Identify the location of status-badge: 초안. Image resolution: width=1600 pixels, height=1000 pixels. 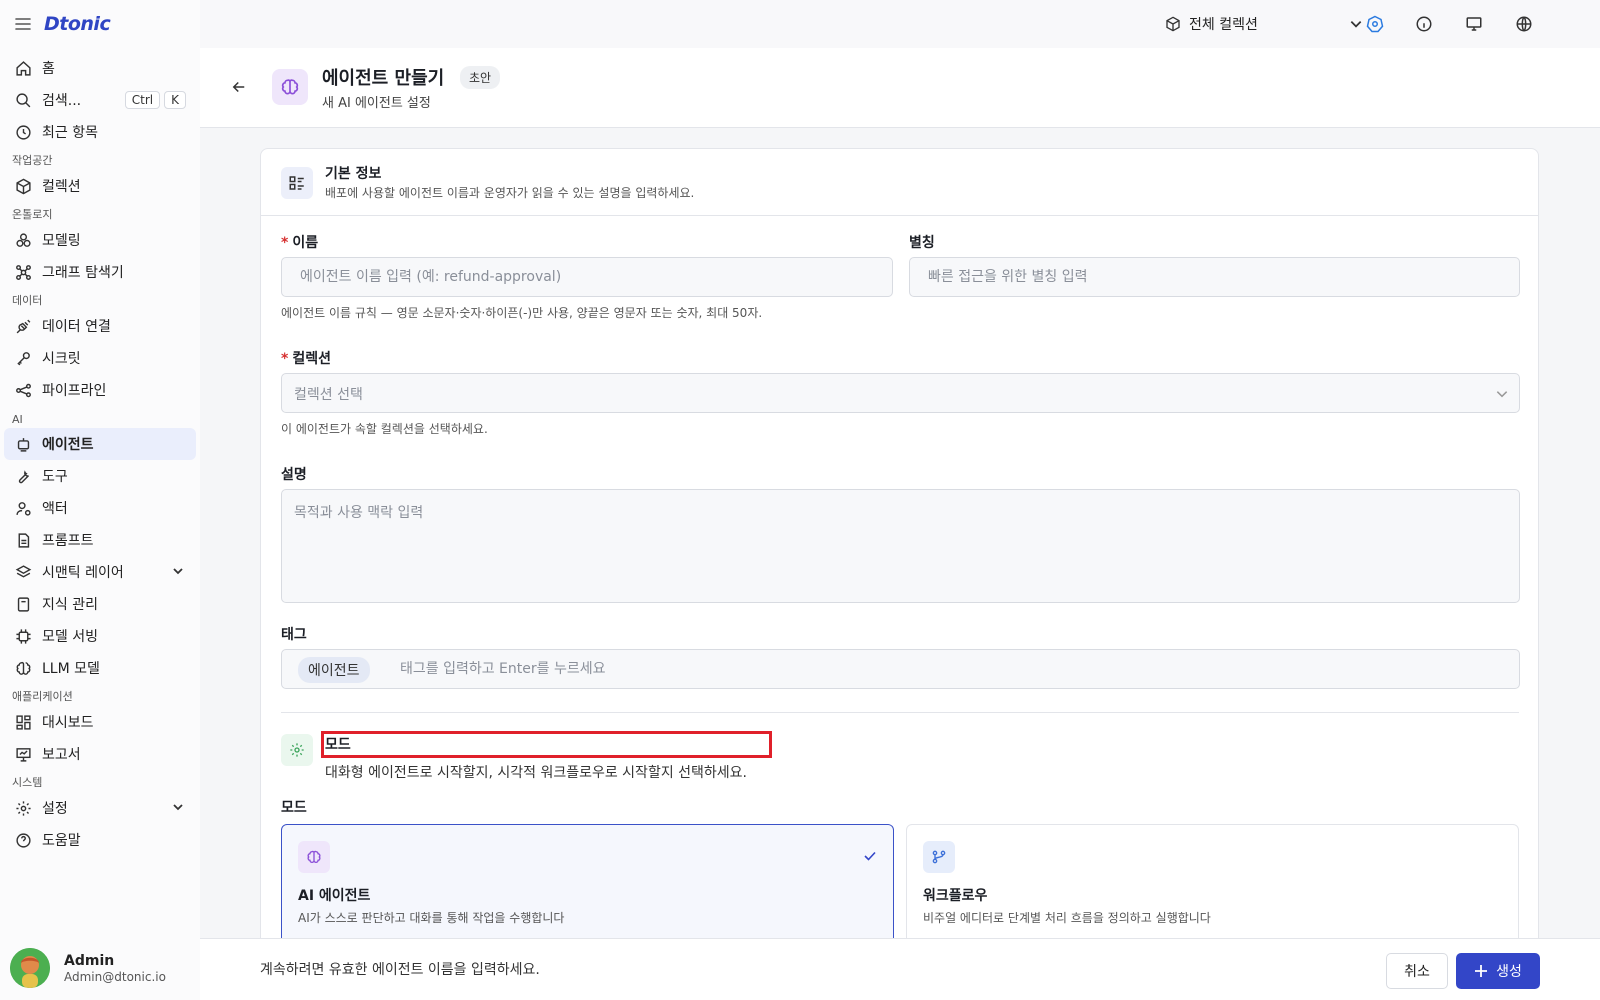
(480, 77).